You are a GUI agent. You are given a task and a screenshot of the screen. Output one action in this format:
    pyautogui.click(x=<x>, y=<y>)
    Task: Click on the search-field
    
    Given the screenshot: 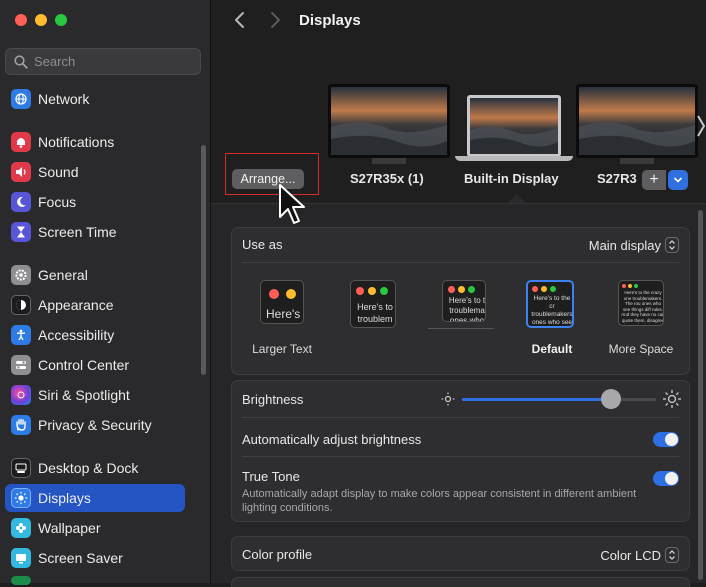 What is the action you would take?
    pyautogui.click(x=103, y=61)
    